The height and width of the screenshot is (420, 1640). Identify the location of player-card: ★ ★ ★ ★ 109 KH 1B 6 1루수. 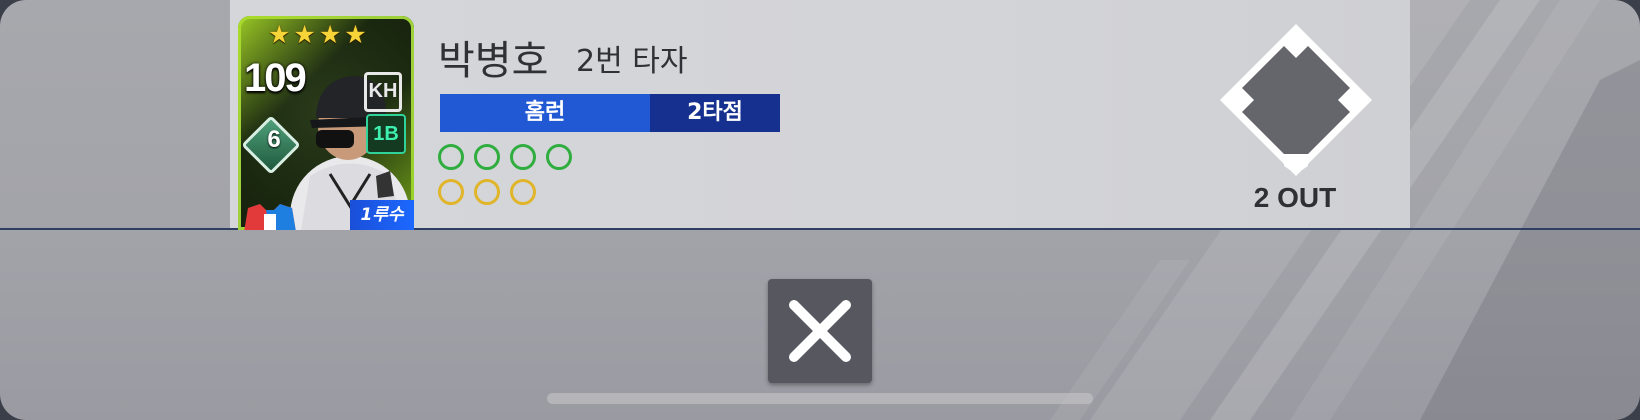
(326, 123).